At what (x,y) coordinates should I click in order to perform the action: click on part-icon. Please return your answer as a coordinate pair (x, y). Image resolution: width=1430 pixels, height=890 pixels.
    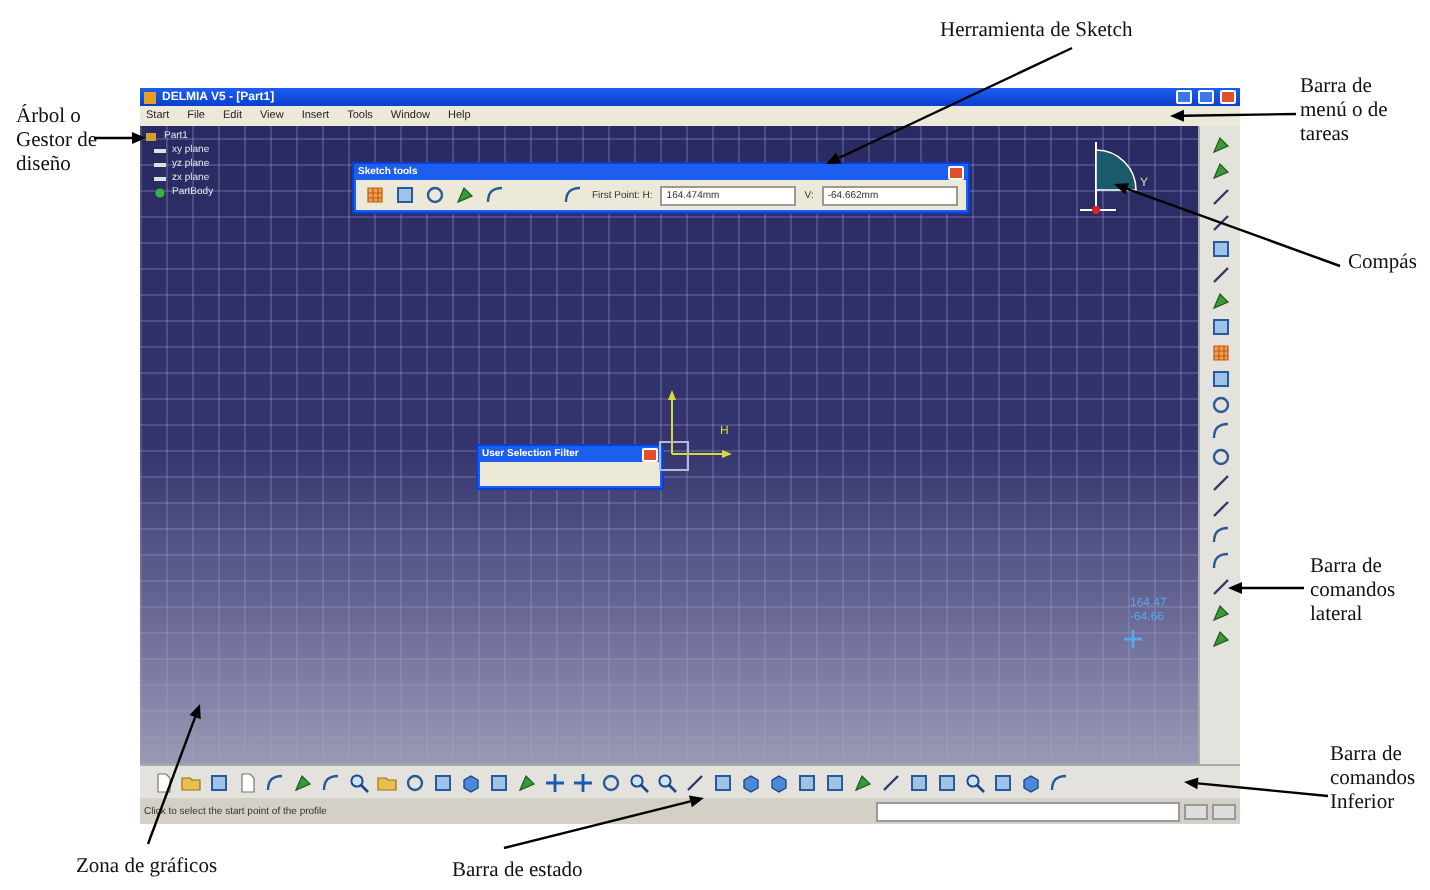
    Looking at the image, I should click on (152, 136).